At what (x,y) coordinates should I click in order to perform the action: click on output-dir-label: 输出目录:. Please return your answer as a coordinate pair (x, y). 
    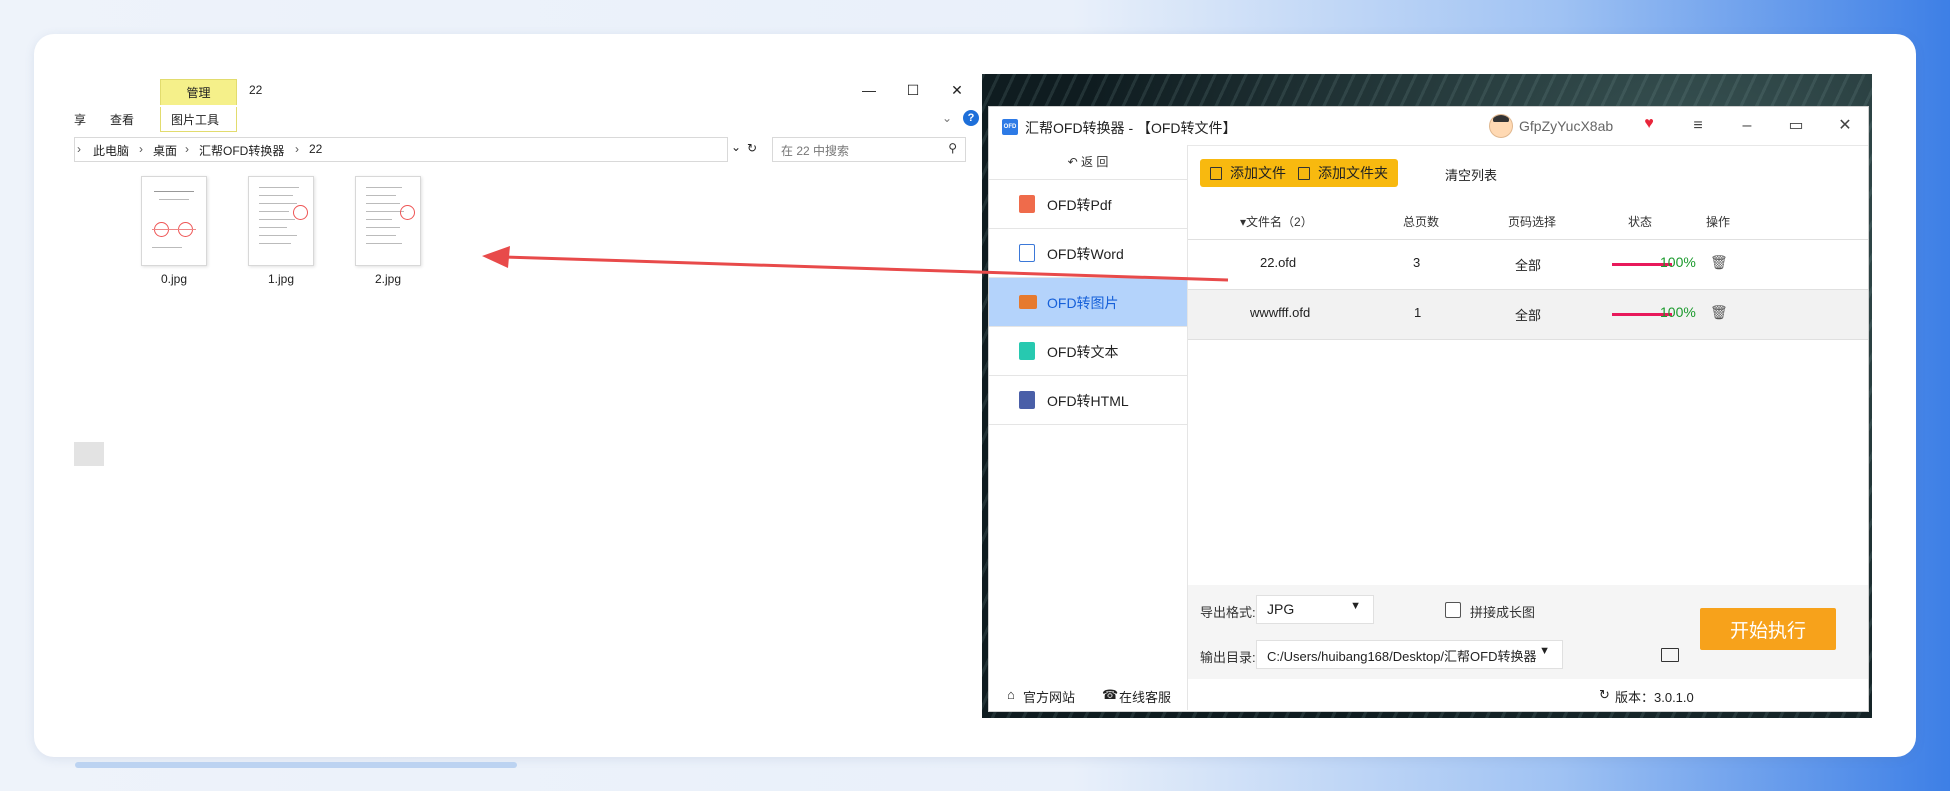
    Looking at the image, I should click on (1228, 657).